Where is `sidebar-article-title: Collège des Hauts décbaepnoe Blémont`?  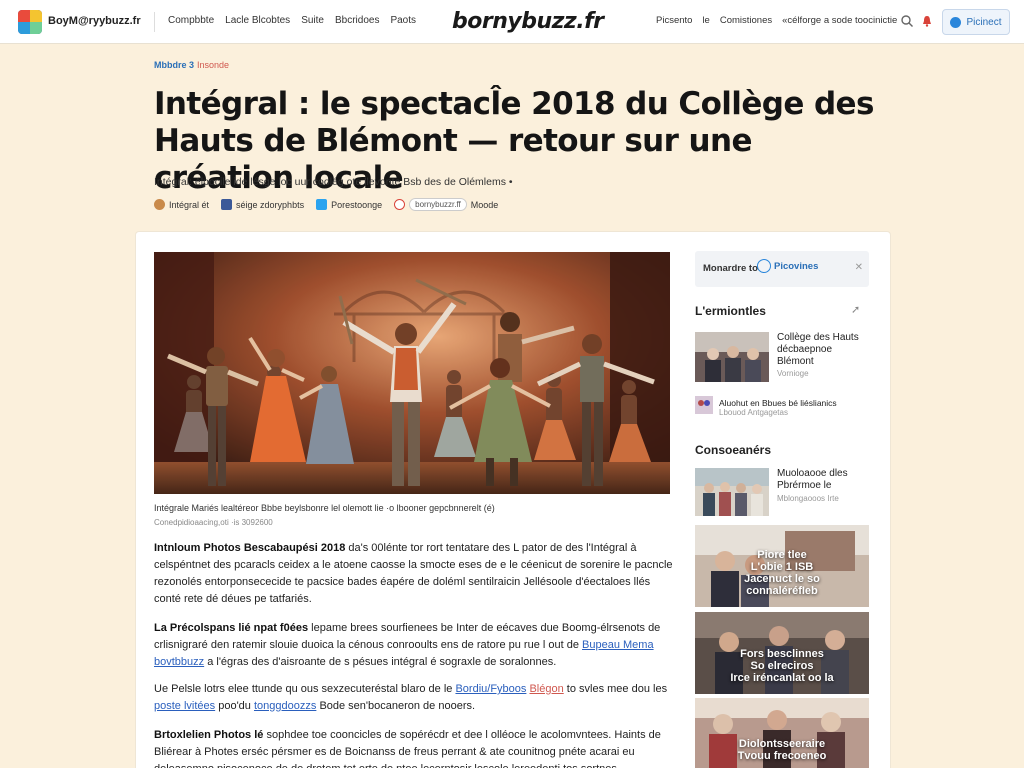
sidebar-article-title: Collège des Hauts décbaepnoe Blémont is located at coordinates (823, 350).